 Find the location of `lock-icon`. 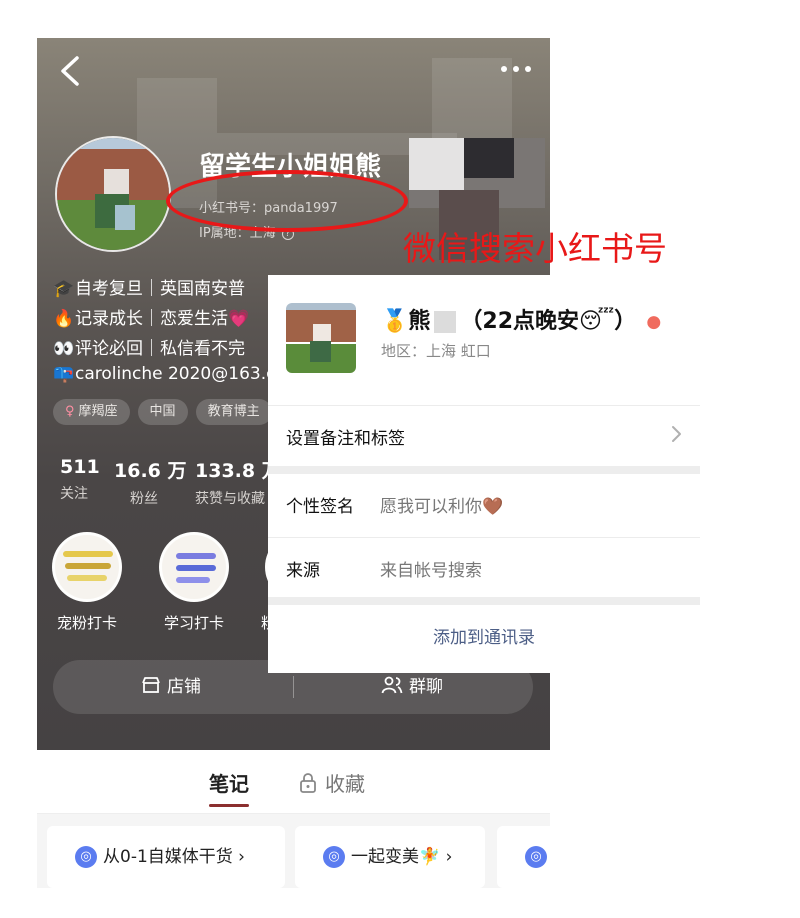

lock-icon is located at coordinates (308, 783).